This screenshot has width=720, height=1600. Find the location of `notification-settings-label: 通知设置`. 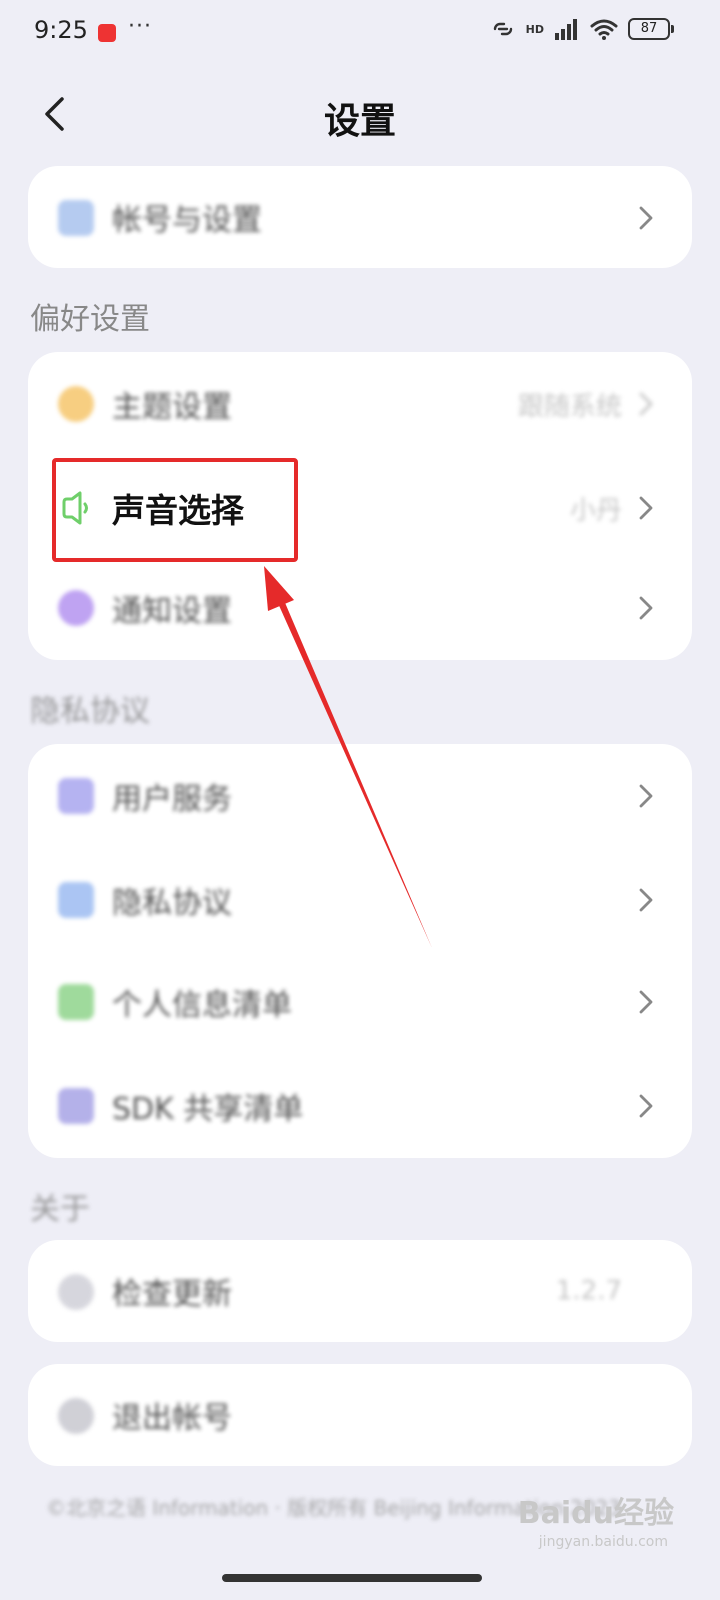

notification-settings-label: 通知设置 is located at coordinates (172, 611).